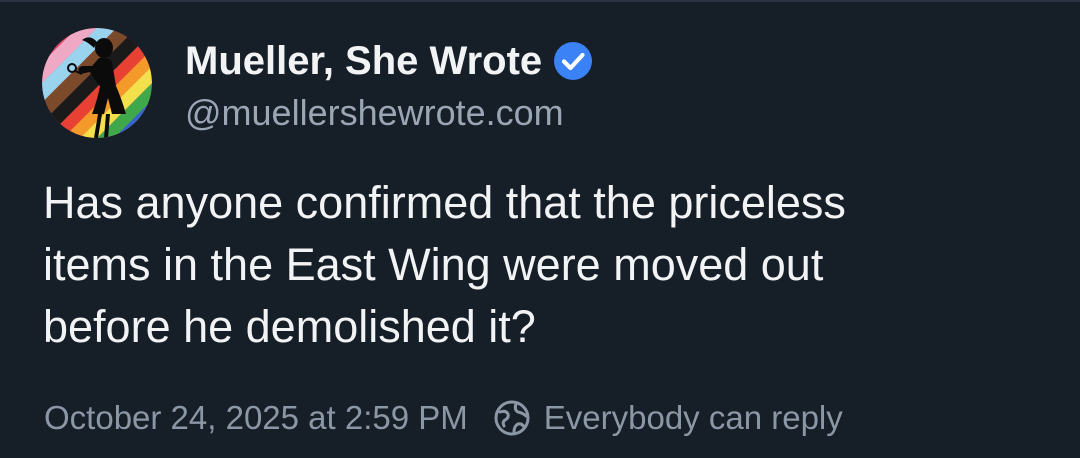 The width and height of the screenshot is (1080, 458). What do you see at coordinates (573, 61) in the screenshot?
I see `verified-check-icon` at bounding box center [573, 61].